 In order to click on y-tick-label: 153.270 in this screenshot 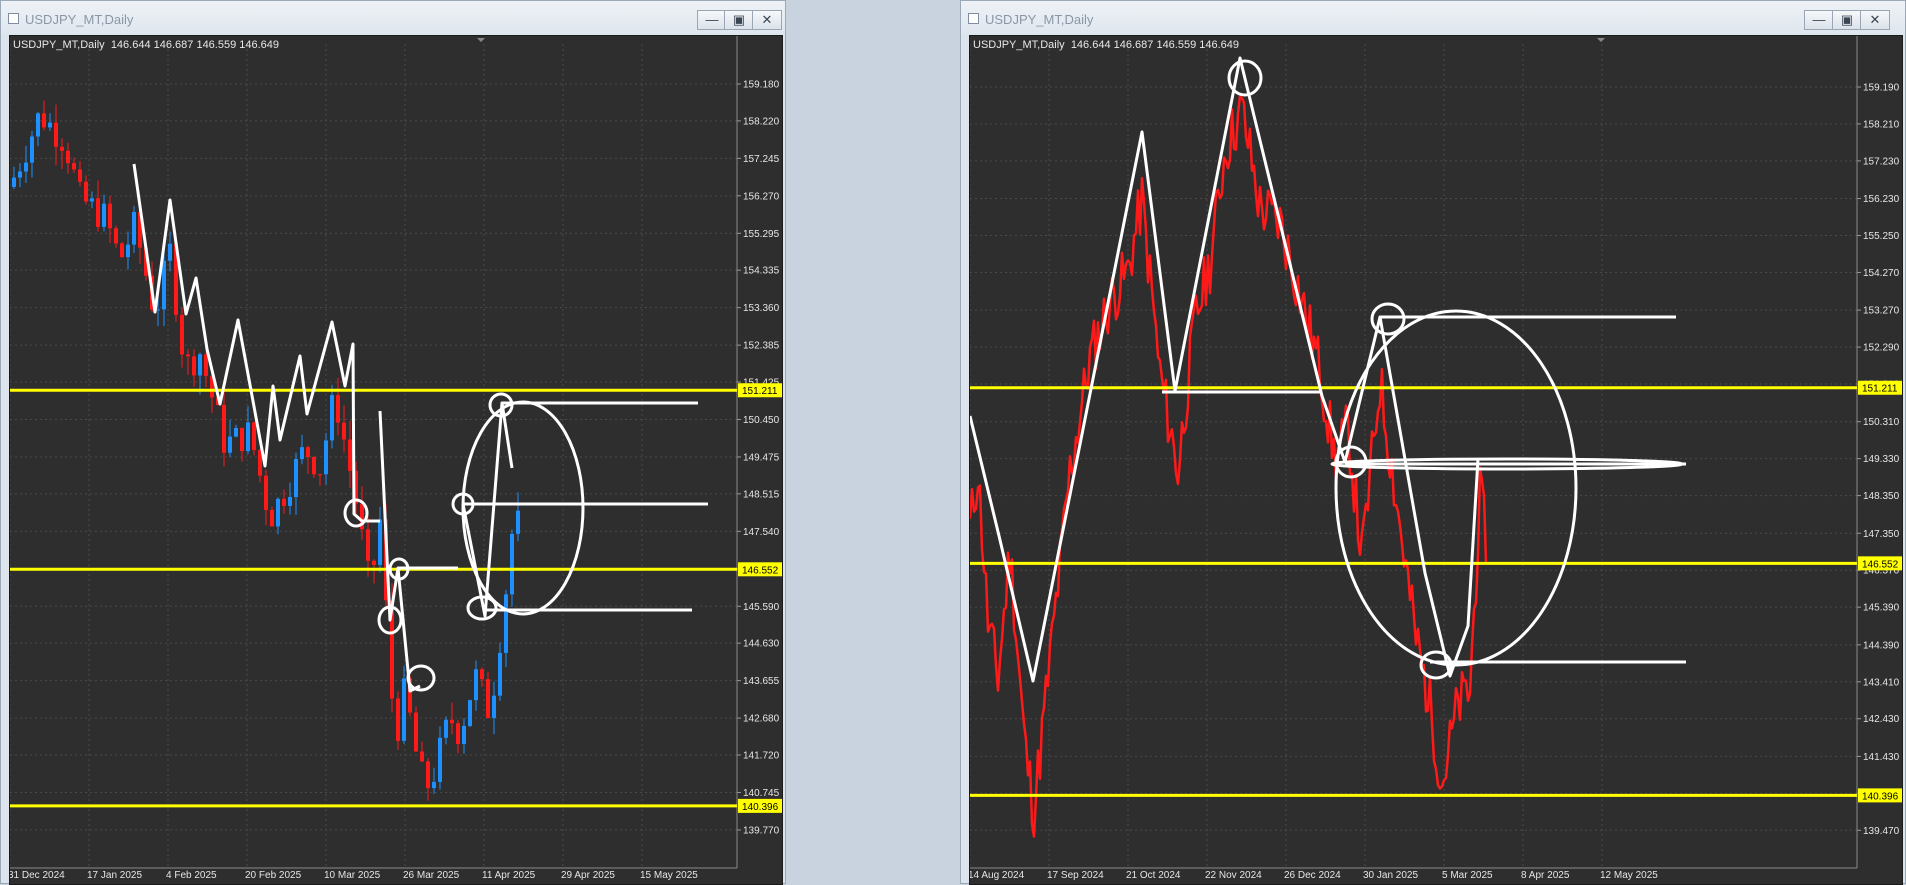, I will do `click(1881, 311)`.